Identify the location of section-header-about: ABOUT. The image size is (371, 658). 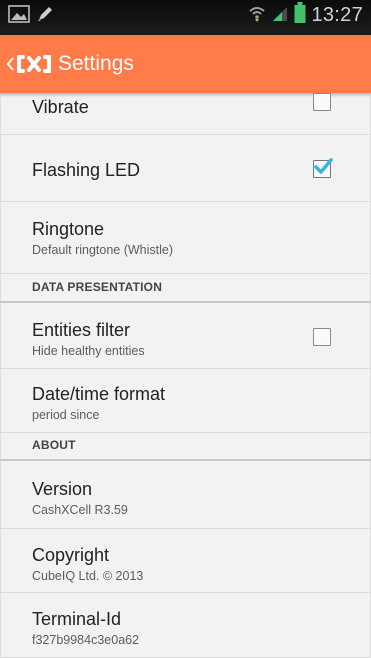
(185, 447).